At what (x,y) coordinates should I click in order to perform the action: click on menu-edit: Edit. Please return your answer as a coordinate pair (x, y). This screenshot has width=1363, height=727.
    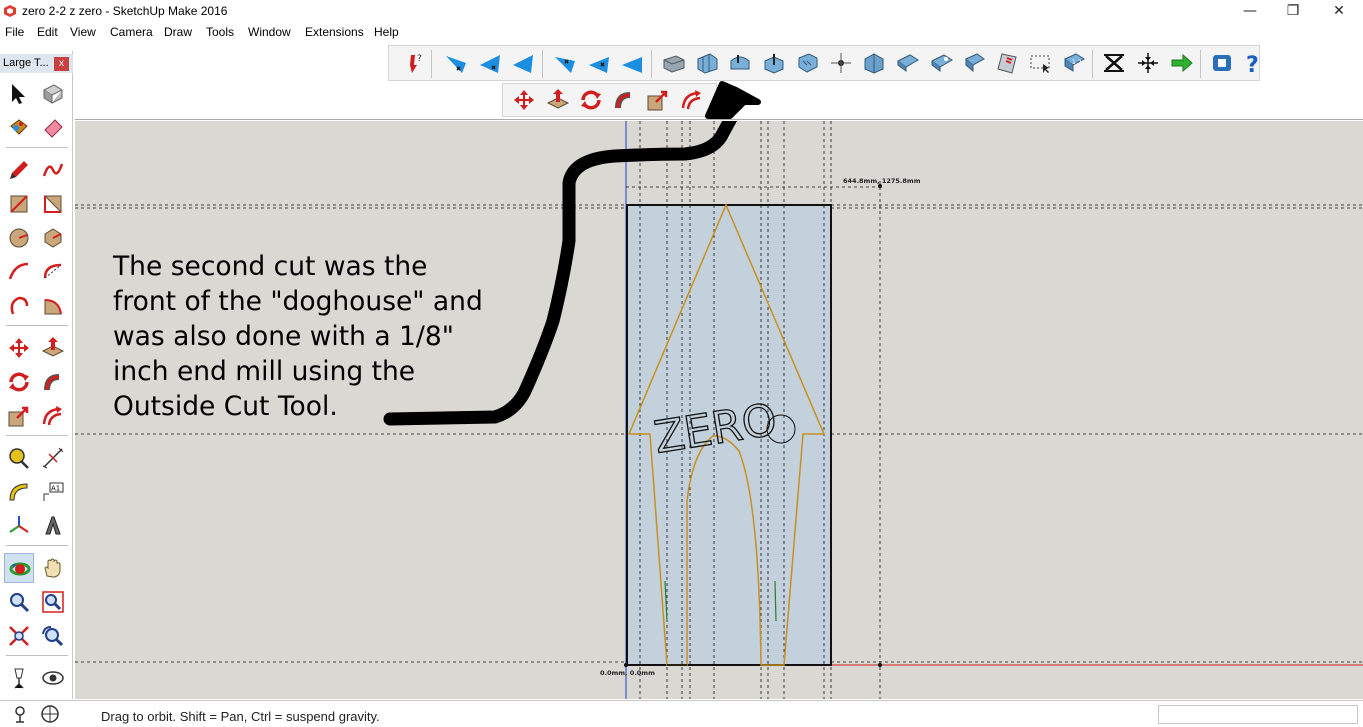
    Looking at the image, I should click on (47, 32).